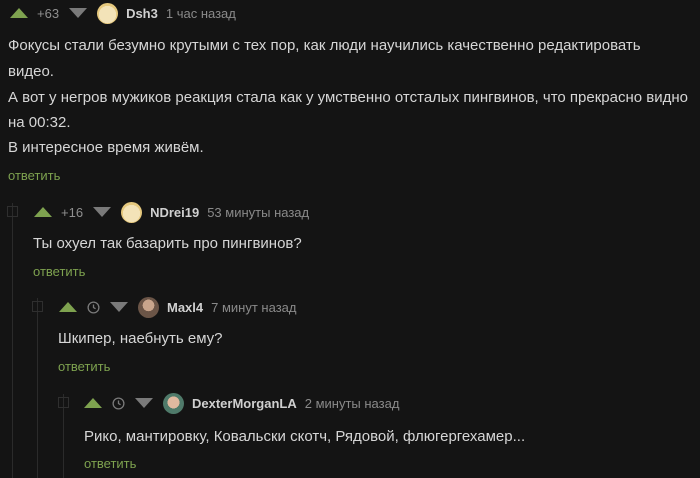 The height and width of the screenshot is (478, 700). I want to click on comment-header: +16 NDrei19 53 минуты назад, so click(171, 212).